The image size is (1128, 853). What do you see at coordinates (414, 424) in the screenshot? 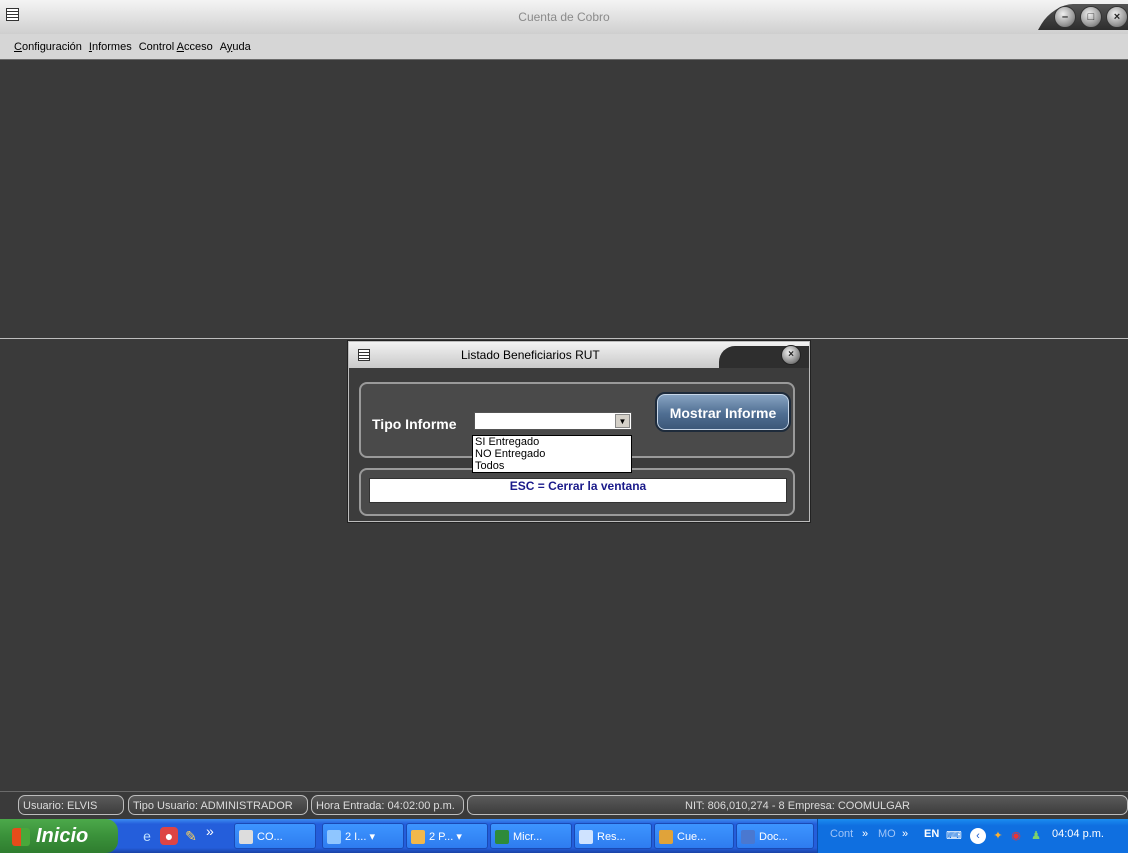
I see `tipo-informe-label: Tipo Informe` at bounding box center [414, 424].